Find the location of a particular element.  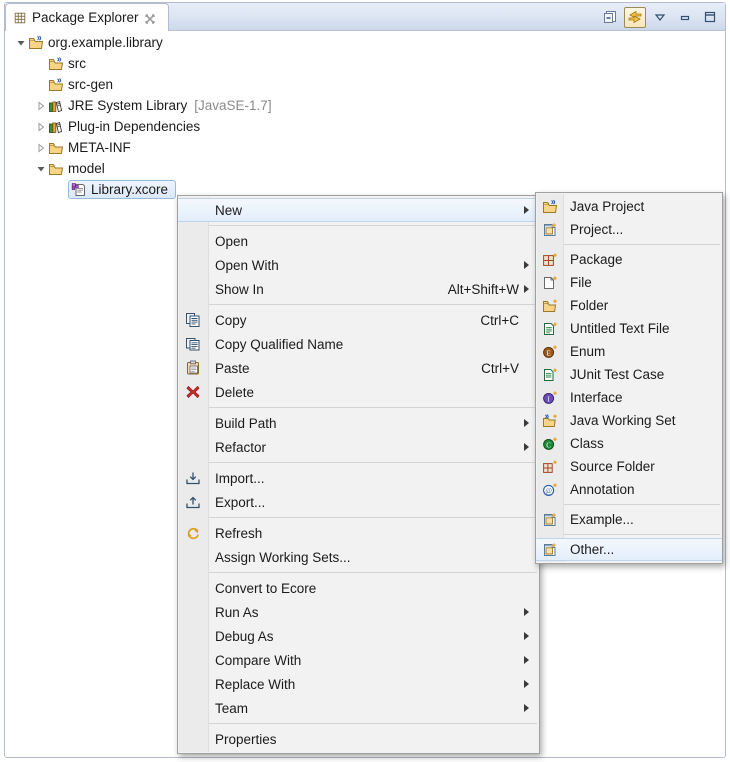

view-tab-bar: Package Explorer is located at coordinates (365, 17).